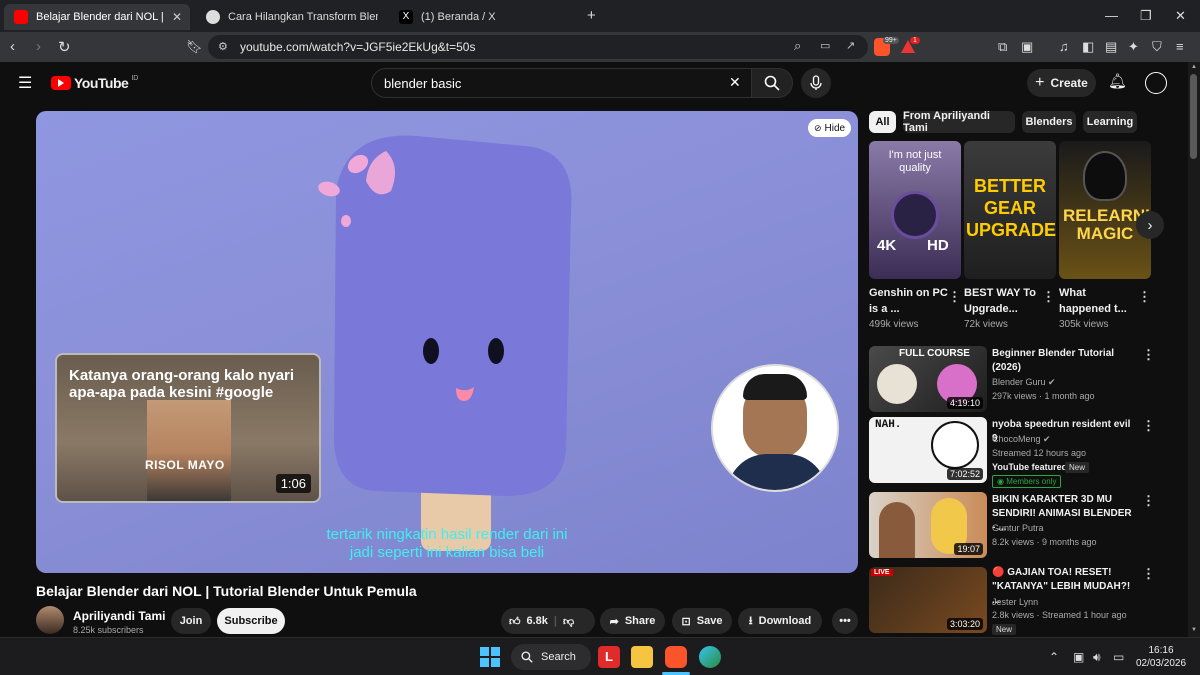 The height and width of the screenshot is (675, 1200). Describe the element at coordinates (632, 621) in the screenshot. I see `share-button: ➦ Share` at that location.